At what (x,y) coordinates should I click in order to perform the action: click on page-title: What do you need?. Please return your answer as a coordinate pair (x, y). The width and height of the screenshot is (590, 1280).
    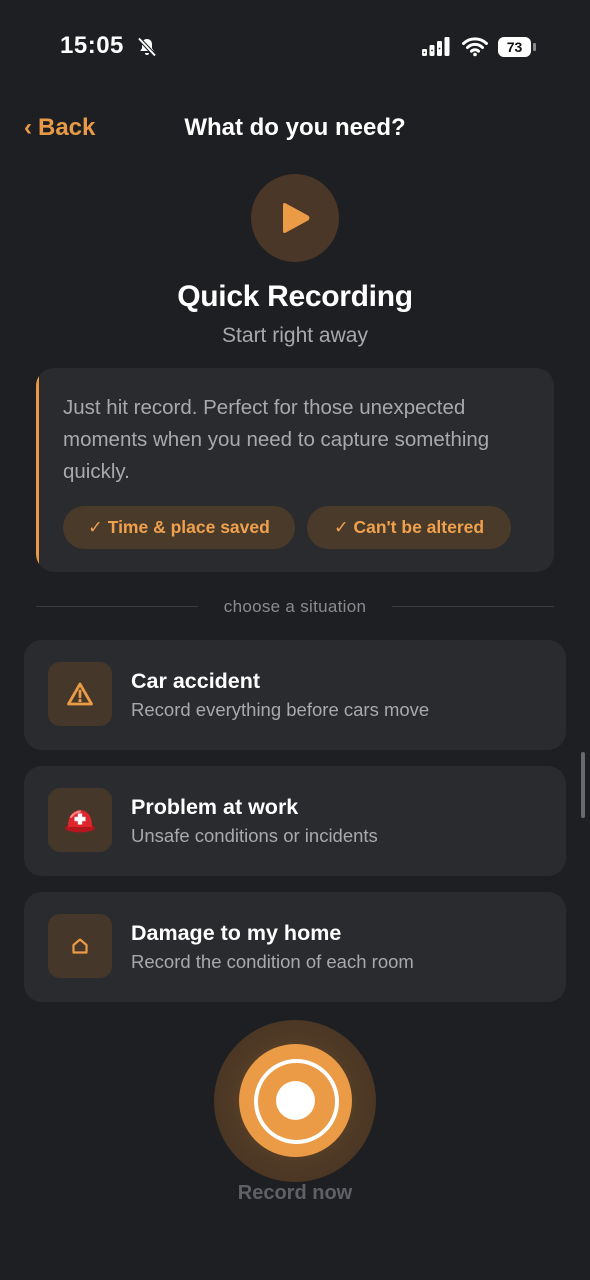
    Looking at the image, I should click on (295, 127).